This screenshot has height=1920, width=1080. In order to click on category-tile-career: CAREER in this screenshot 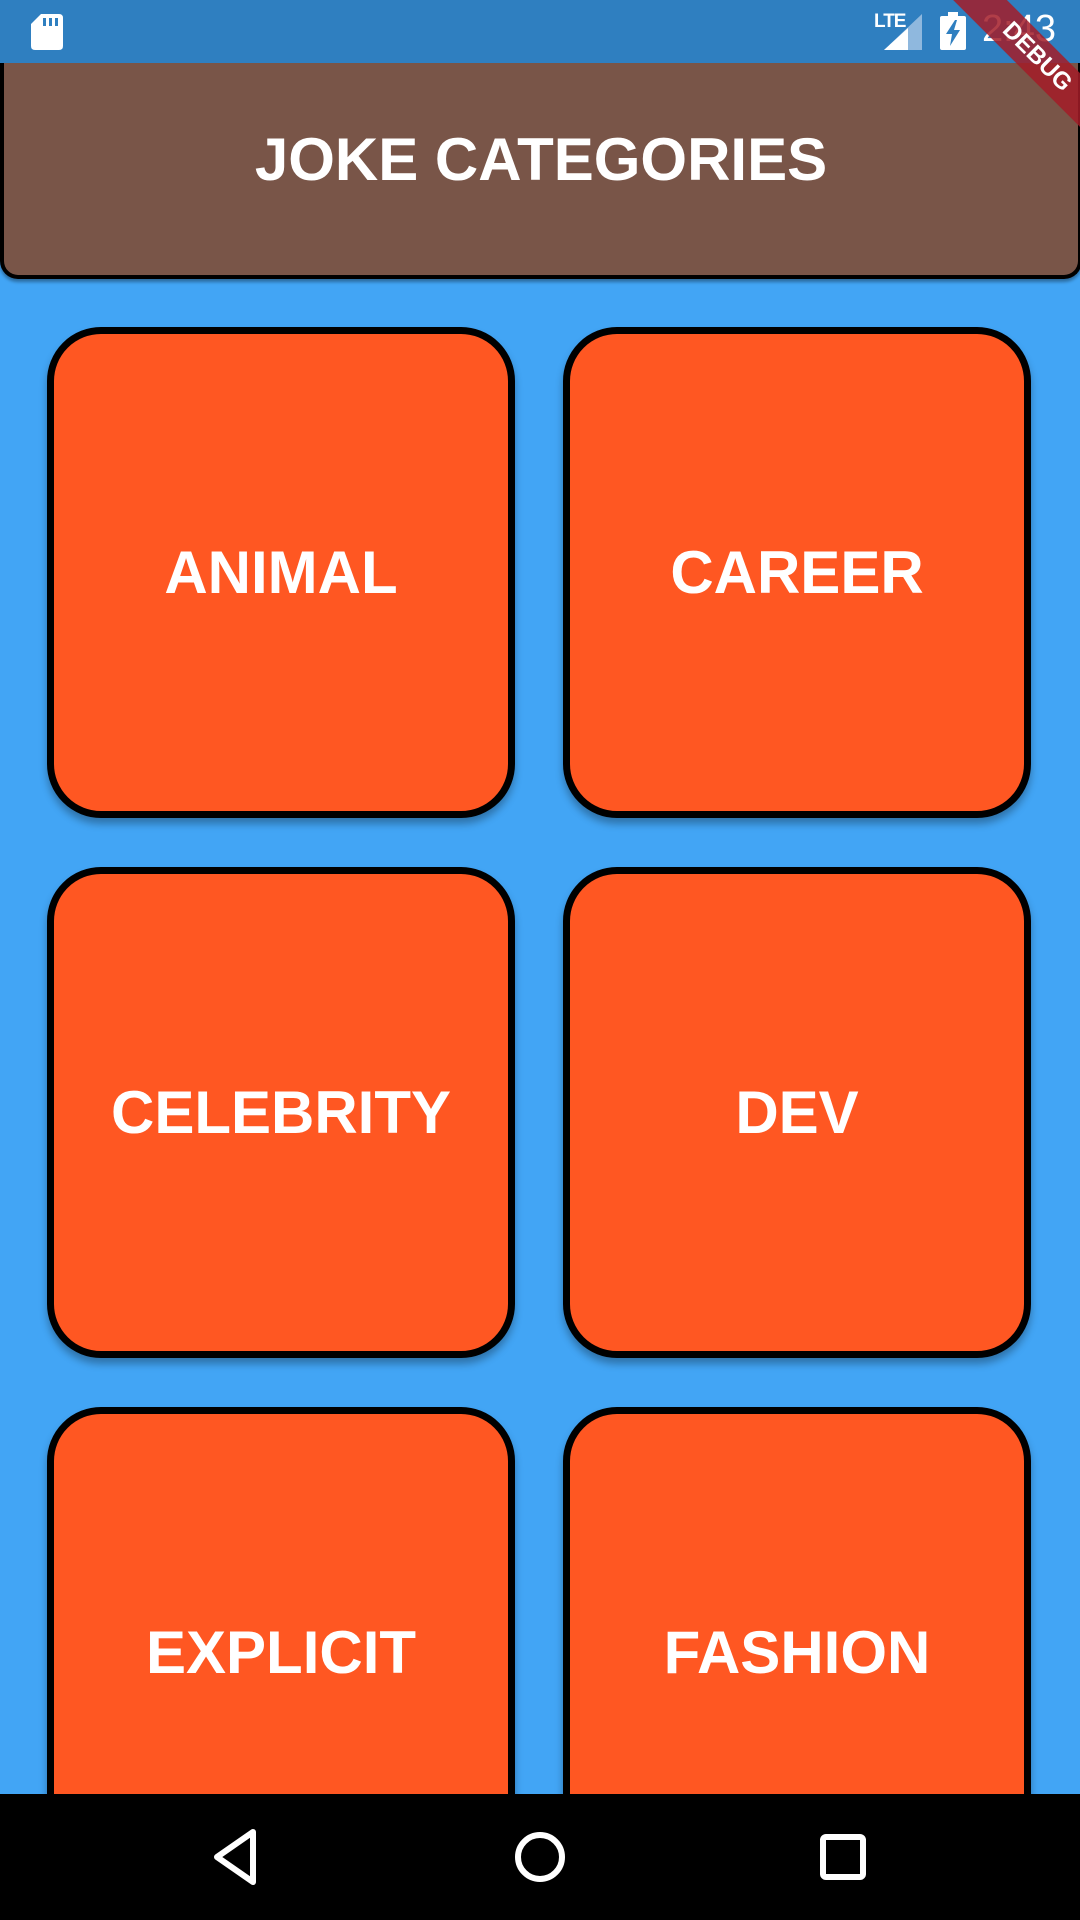, I will do `click(797, 572)`.